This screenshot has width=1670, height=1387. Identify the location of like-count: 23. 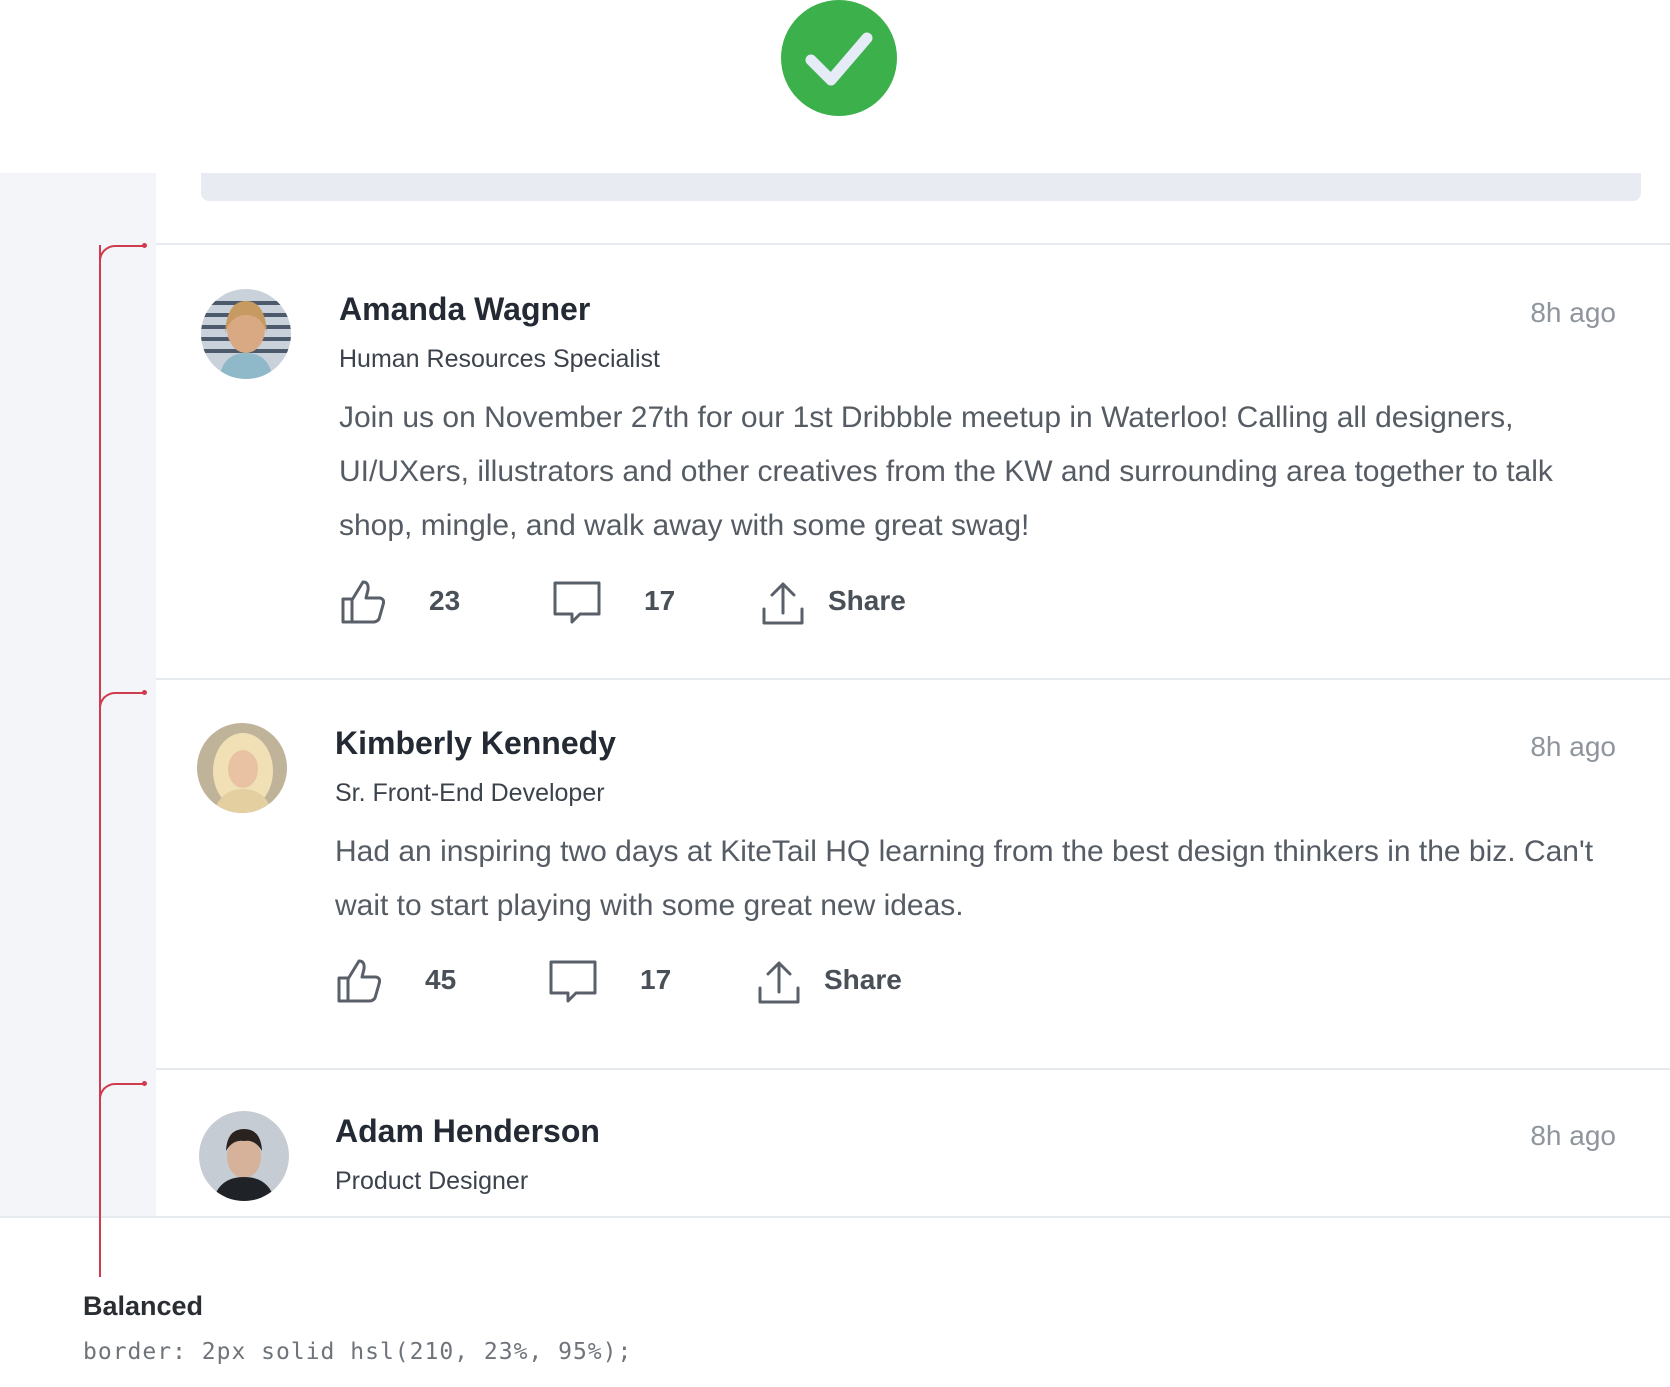
(445, 600).